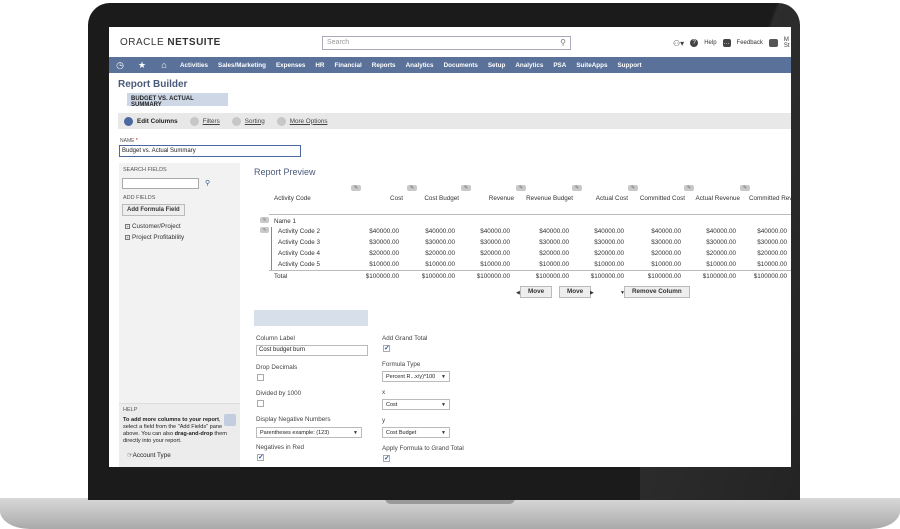 The width and height of the screenshot is (900, 529). Describe the element at coordinates (120, 65) in the screenshot. I see `recent-icon: ◷` at that location.